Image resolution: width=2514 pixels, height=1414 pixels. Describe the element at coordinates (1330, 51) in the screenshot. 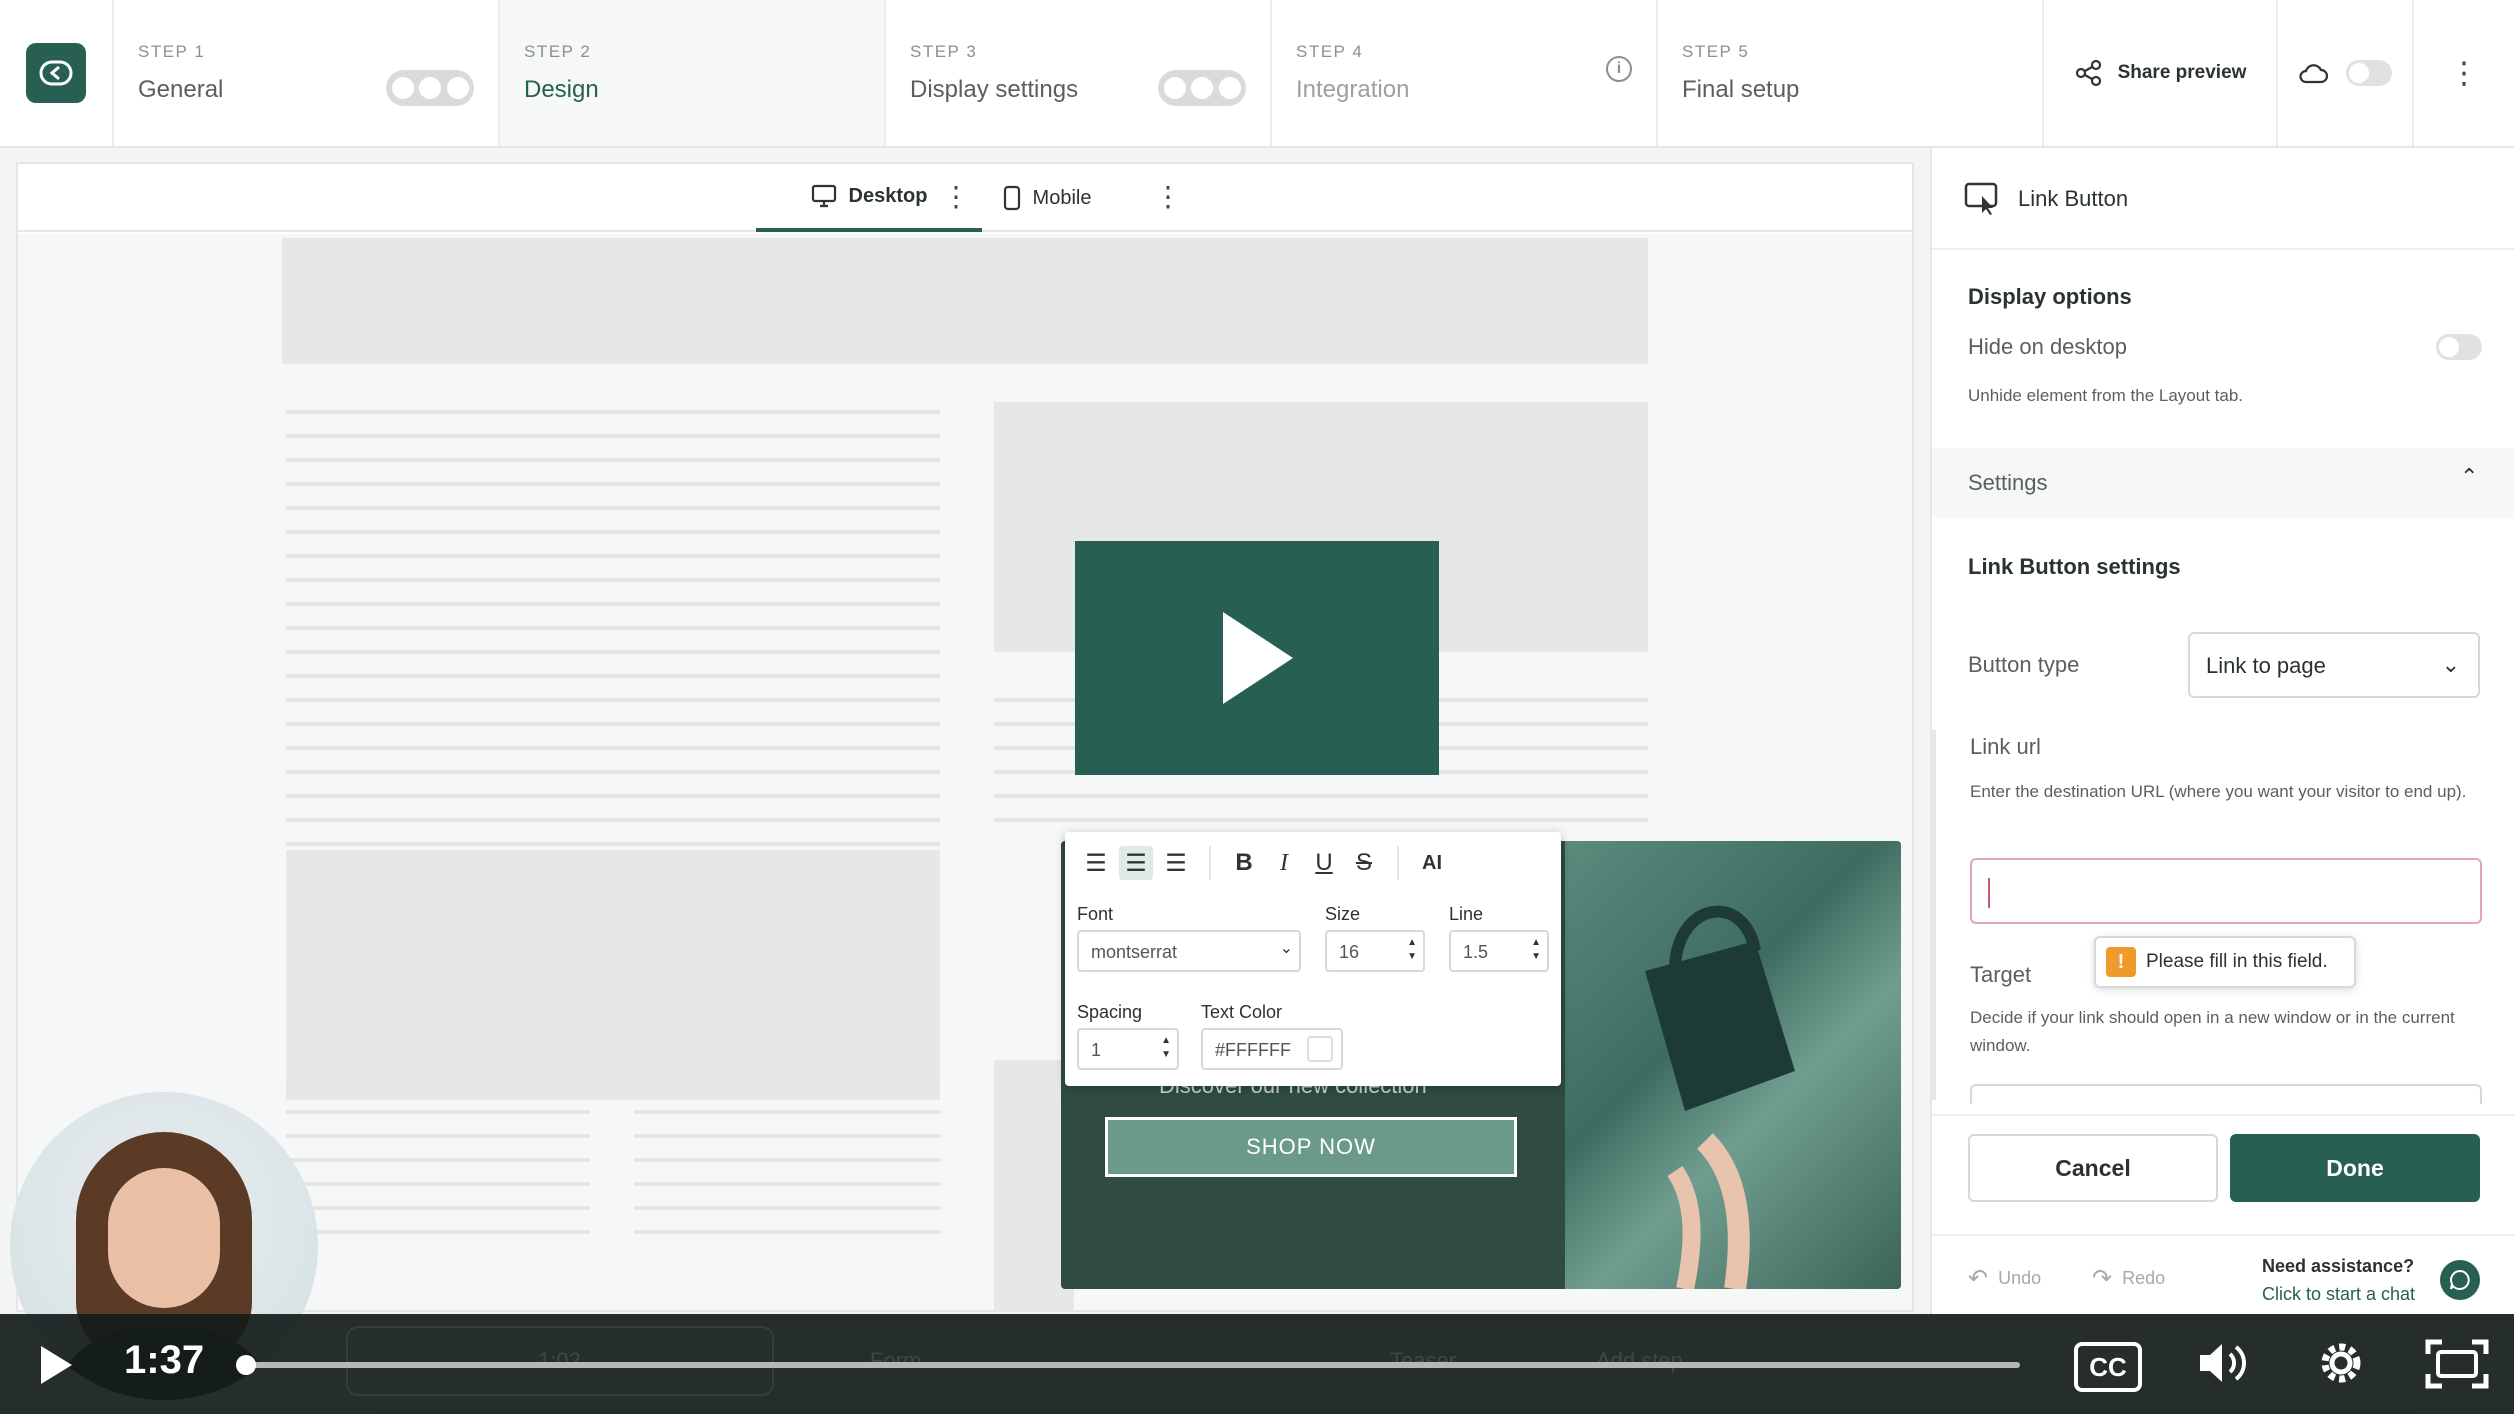

I see `step-number: STEP 4` at that location.